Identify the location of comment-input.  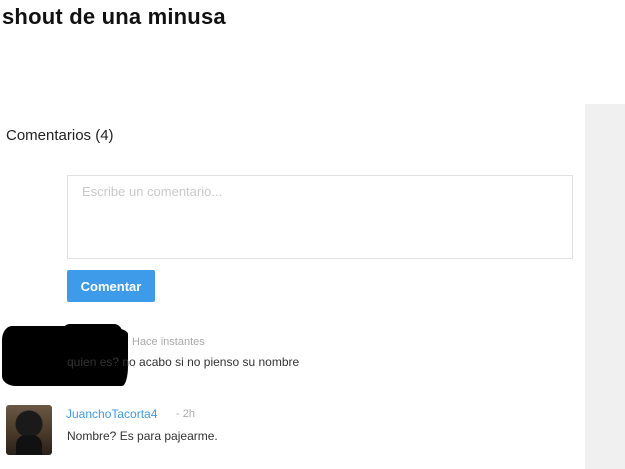
(320, 217).